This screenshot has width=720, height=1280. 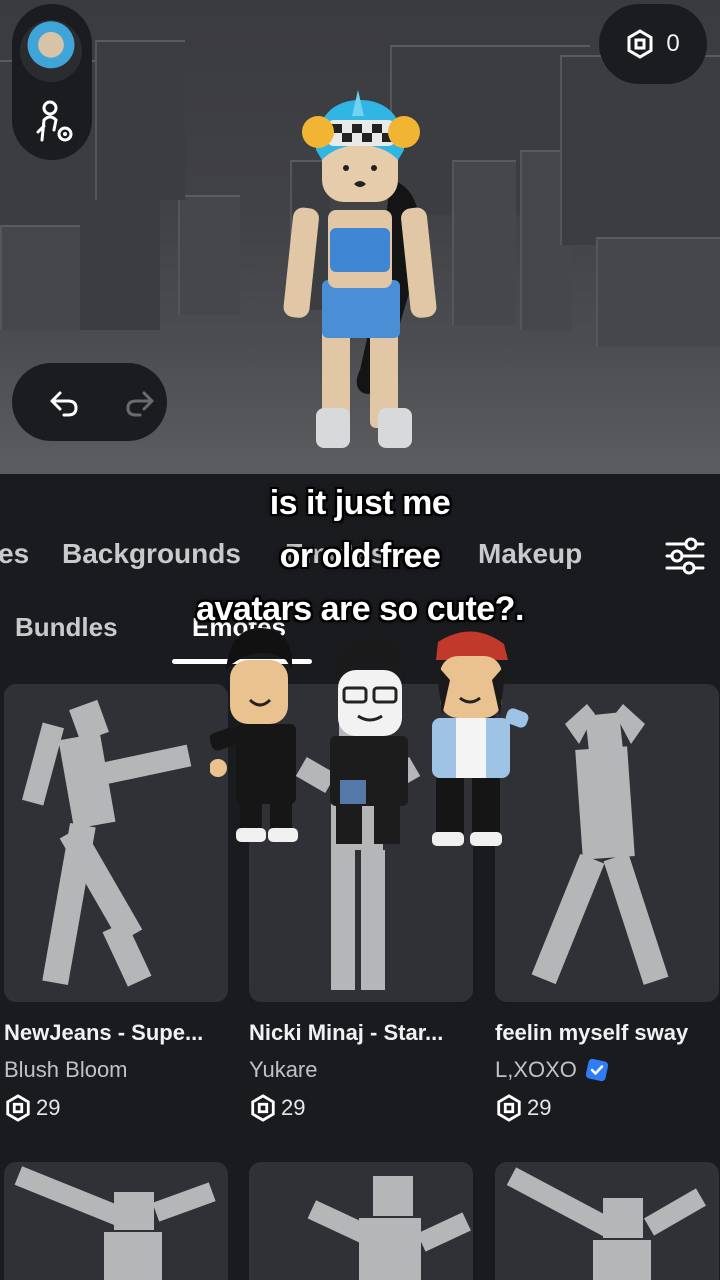 I want to click on verified-badge-icon, so click(x=597, y=1070).